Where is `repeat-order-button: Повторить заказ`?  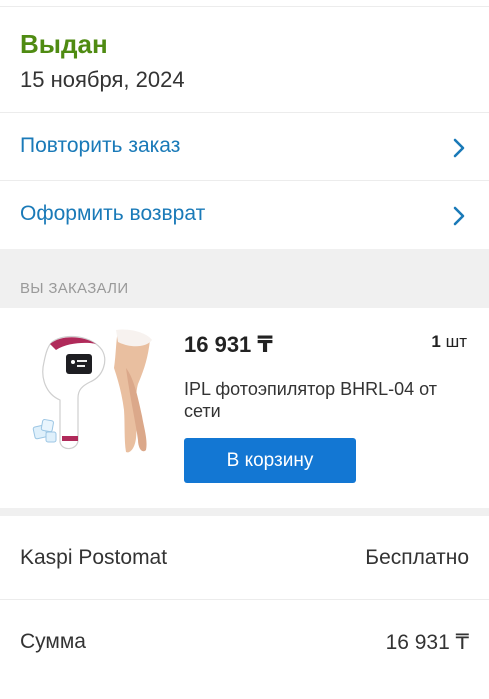 repeat-order-button: Повторить заказ is located at coordinates (244, 146).